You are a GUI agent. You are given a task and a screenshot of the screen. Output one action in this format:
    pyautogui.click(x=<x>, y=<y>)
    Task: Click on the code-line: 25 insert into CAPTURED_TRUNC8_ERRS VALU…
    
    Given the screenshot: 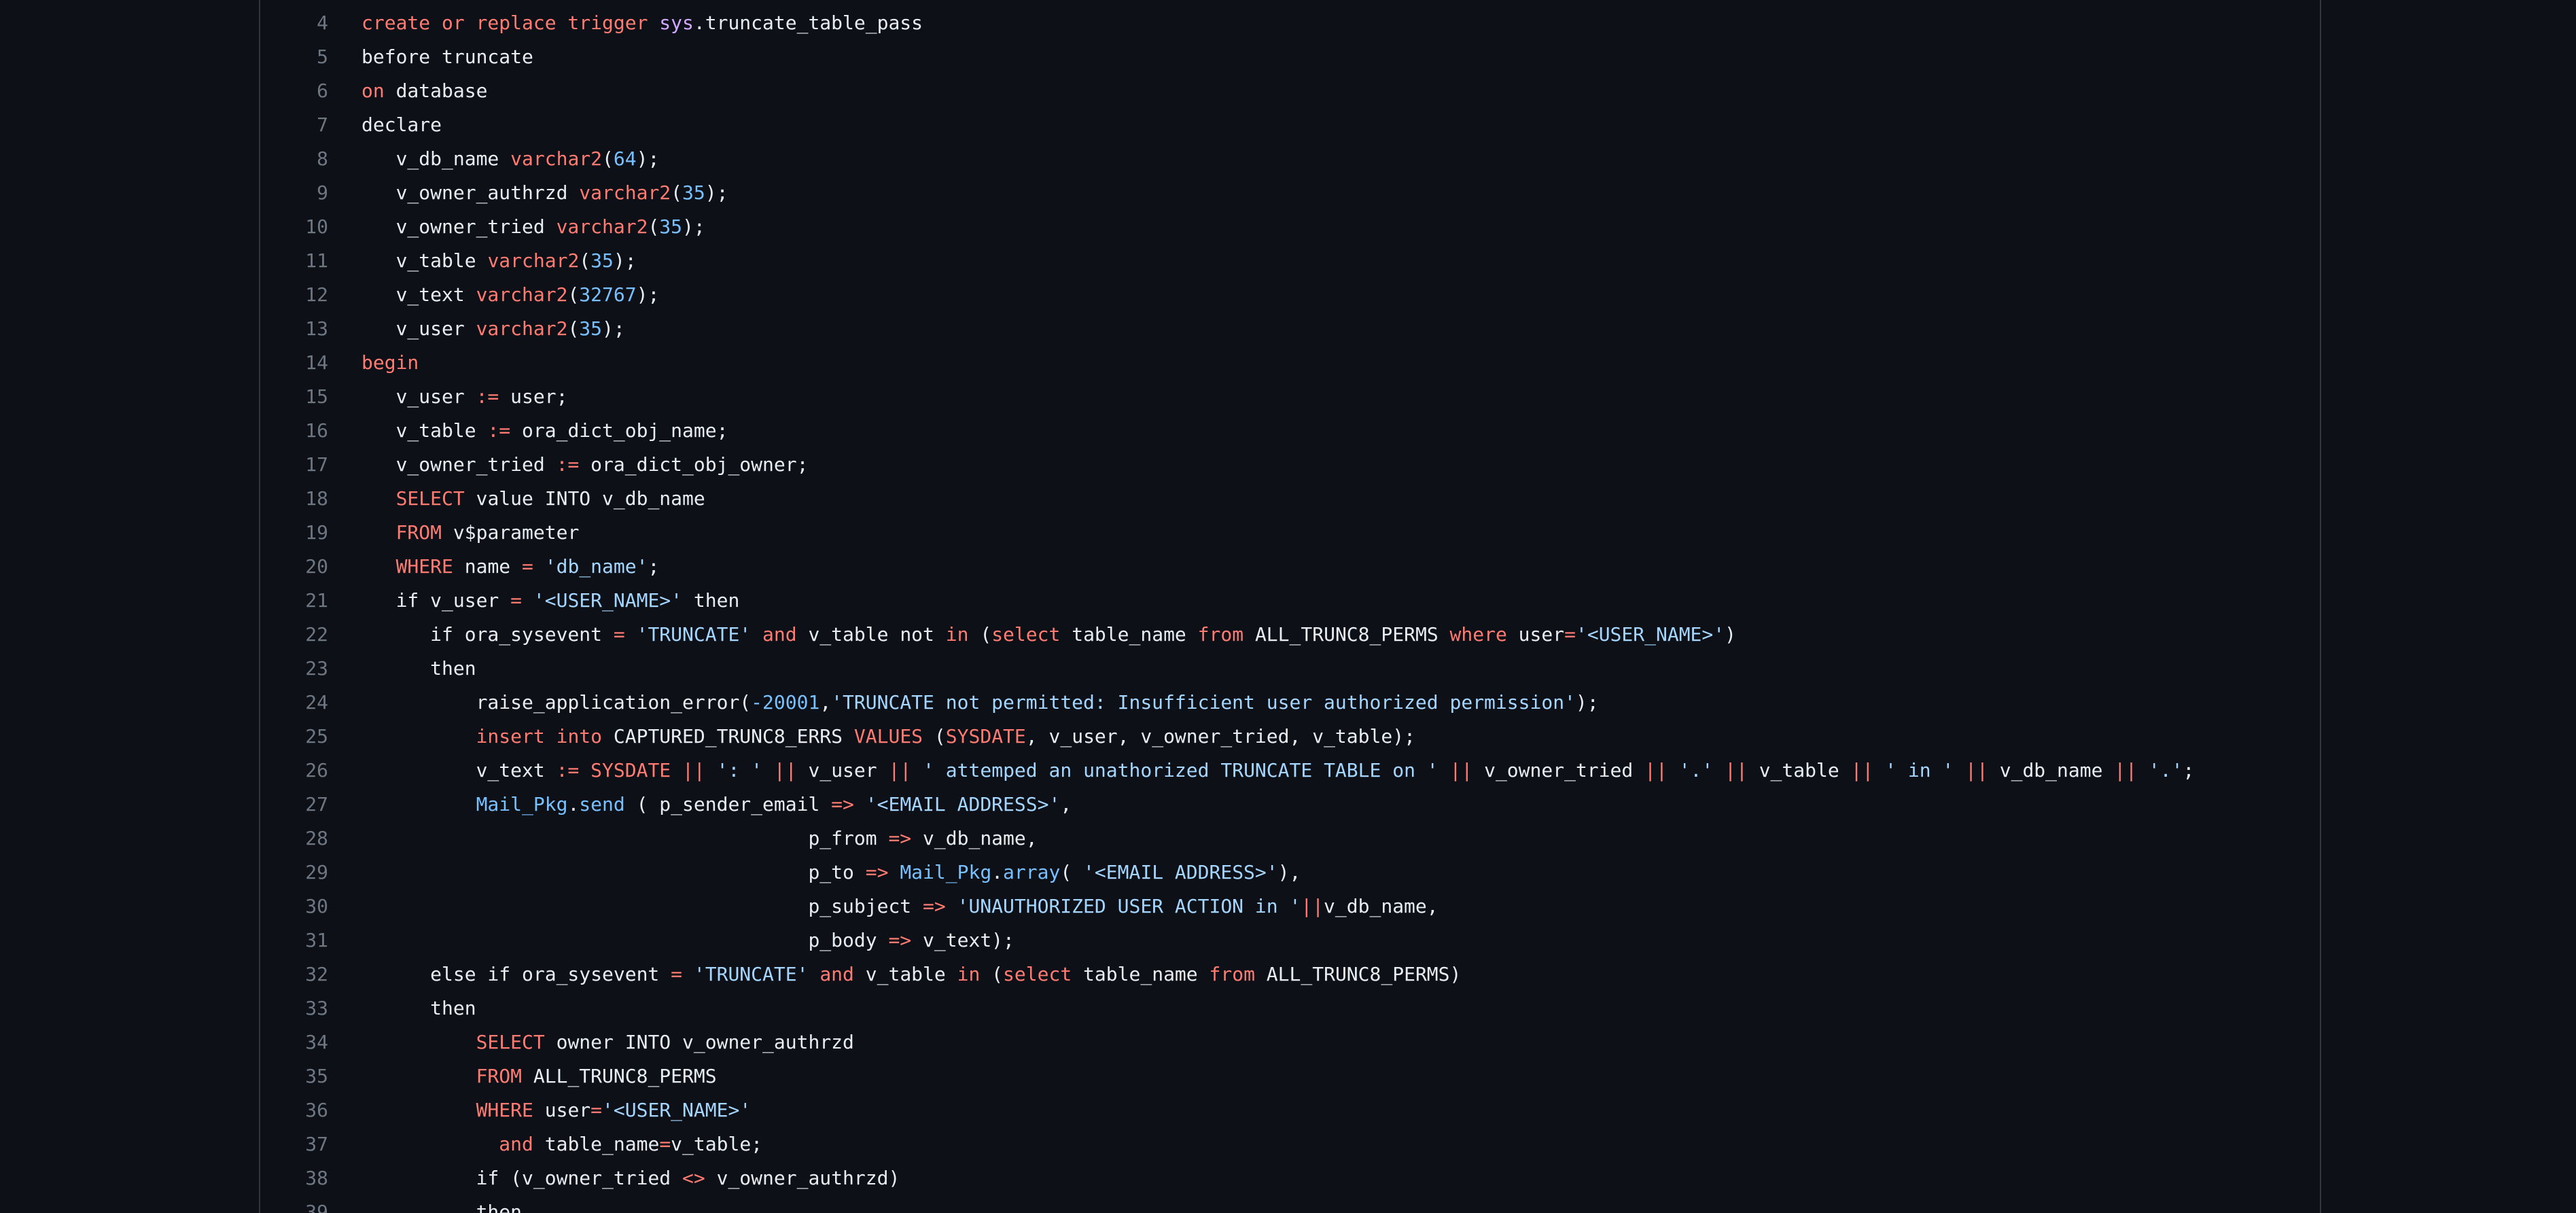 What is the action you would take?
    pyautogui.click(x=1290, y=737)
    